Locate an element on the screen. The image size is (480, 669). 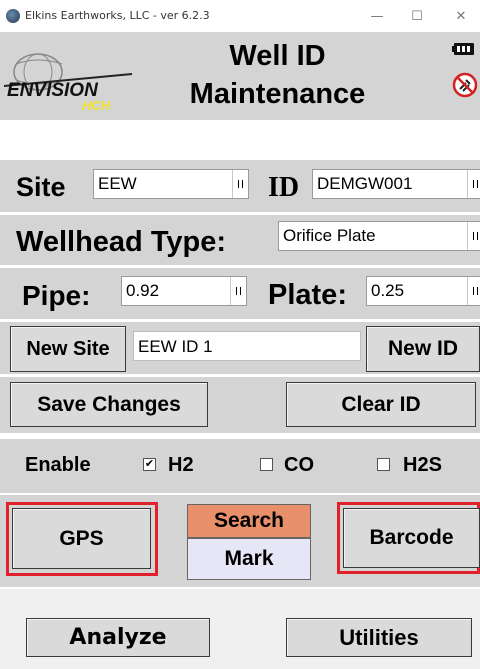
no-signal-icon is located at coordinates (465, 85).